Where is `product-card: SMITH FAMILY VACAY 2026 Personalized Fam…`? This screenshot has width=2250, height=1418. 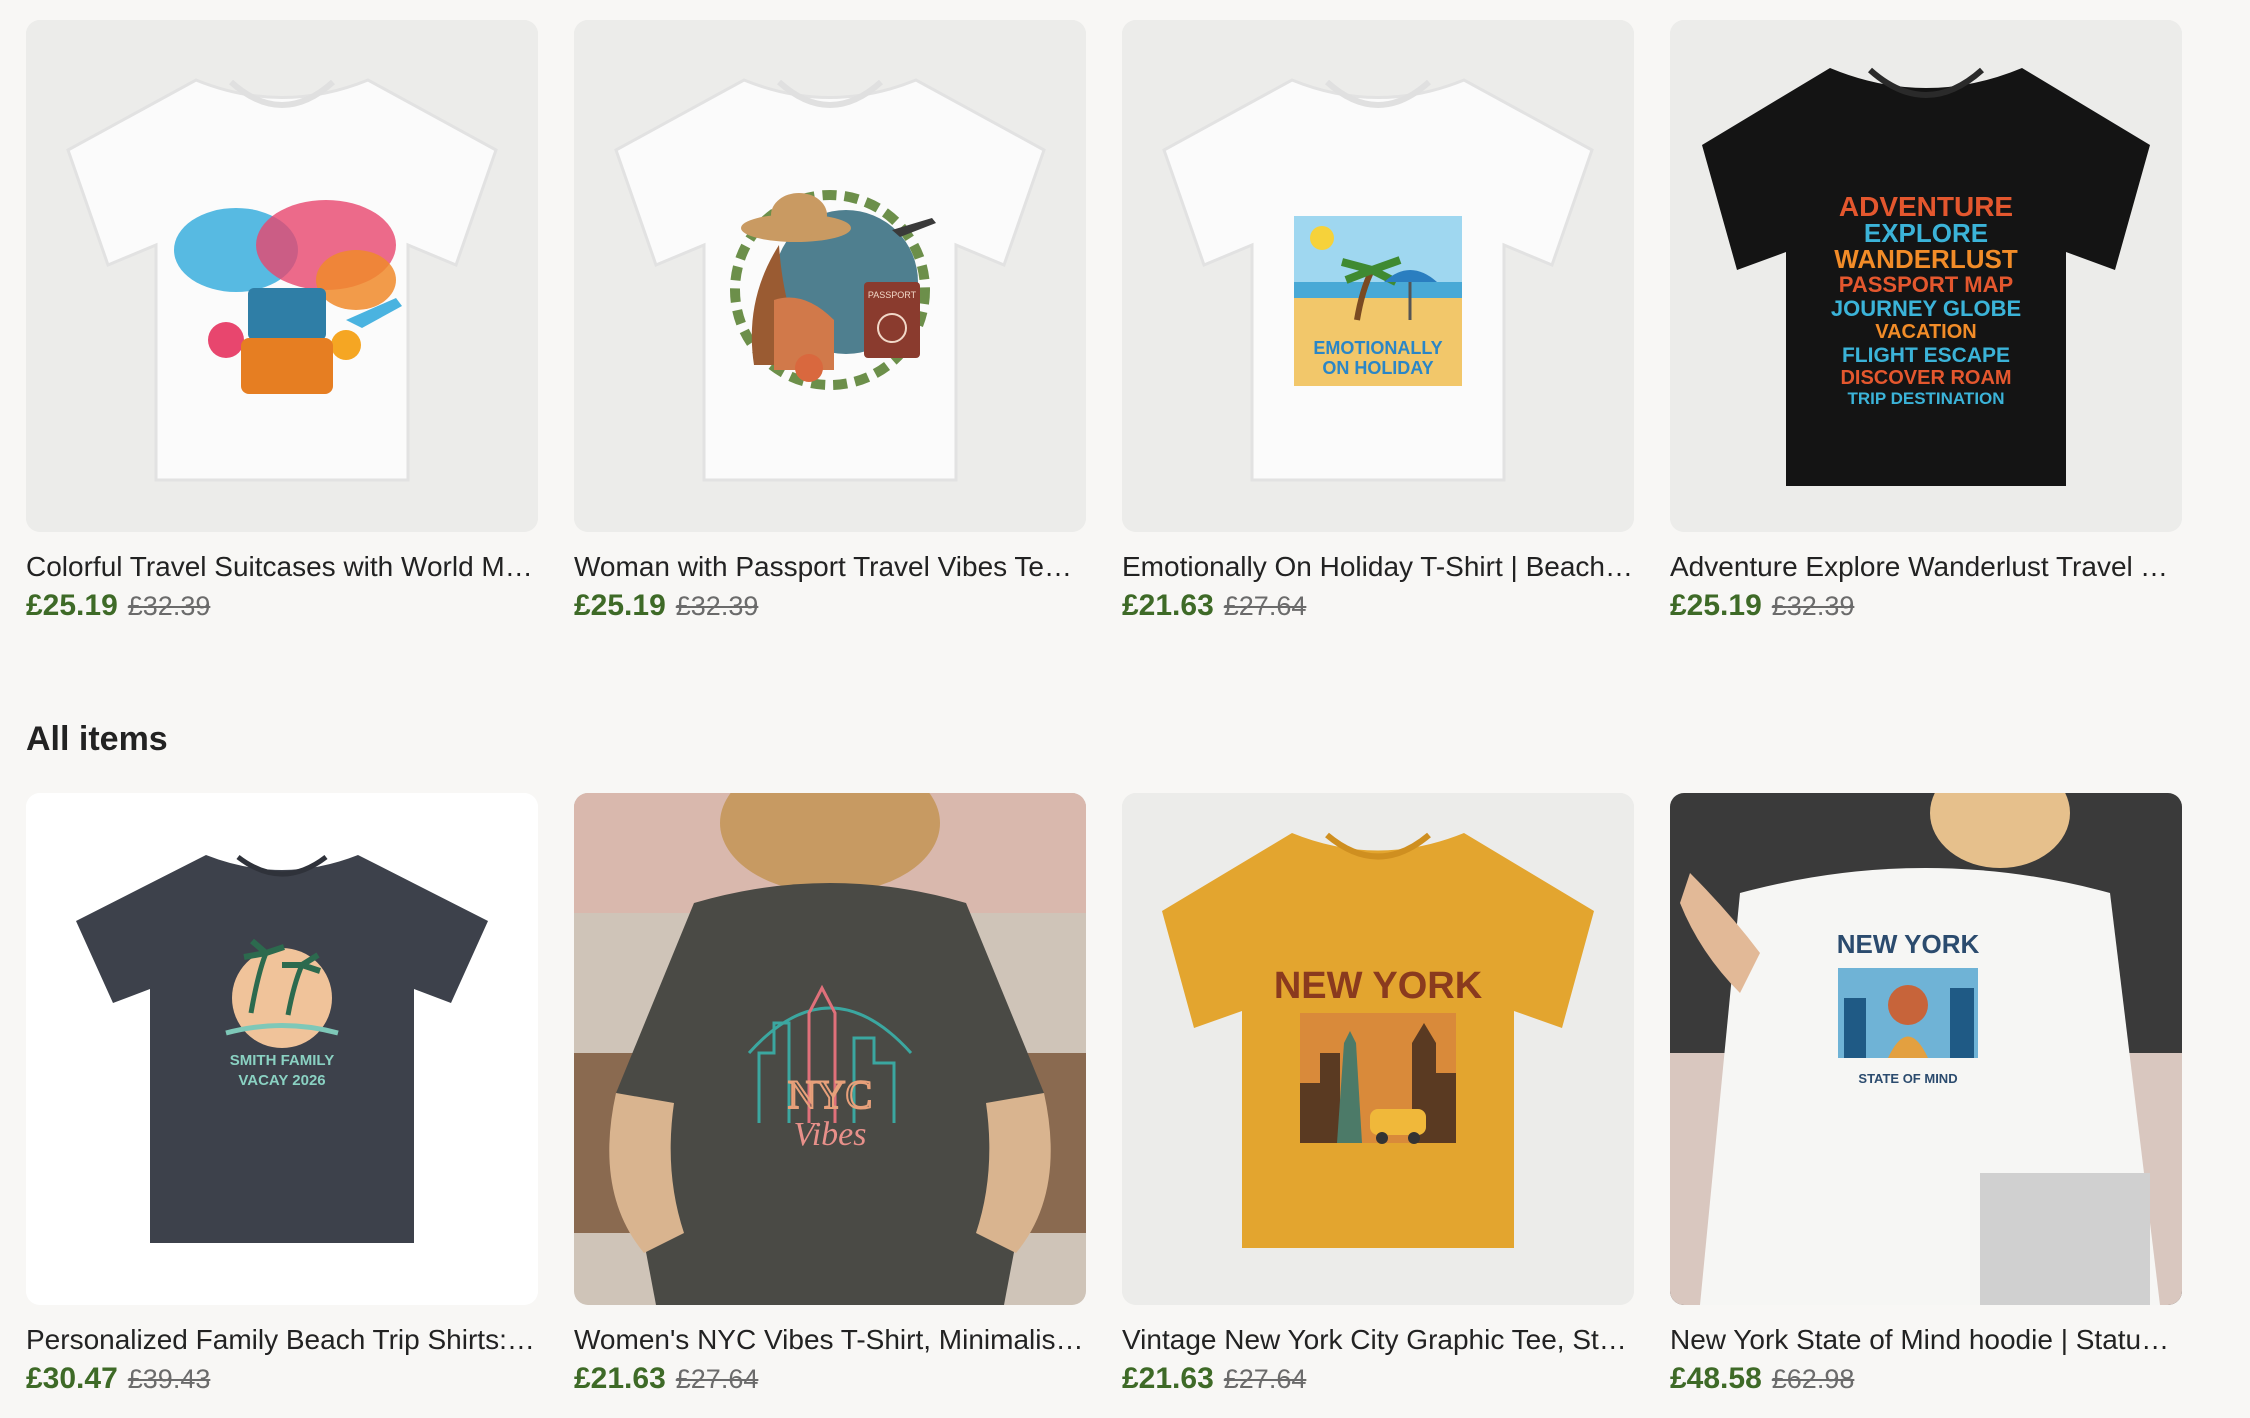
product-card: SMITH FAMILY VACAY 2026 Personalized Fam… is located at coordinates (282, 1095).